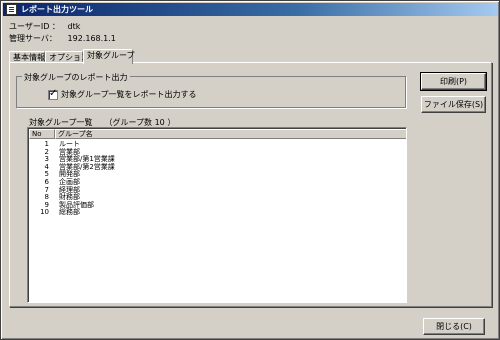 This screenshot has width=500, height=340. What do you see at coordinates (42, 134) in the screenshot?
I see `column-header-no: No` at bounding box center [42, 134].